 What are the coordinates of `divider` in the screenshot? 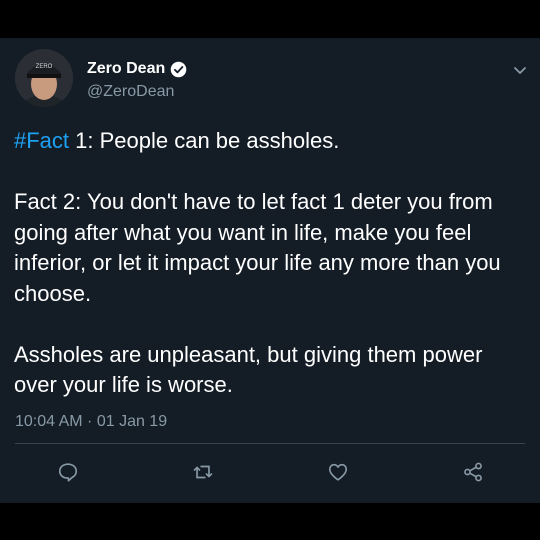 It's located at (270, 443).